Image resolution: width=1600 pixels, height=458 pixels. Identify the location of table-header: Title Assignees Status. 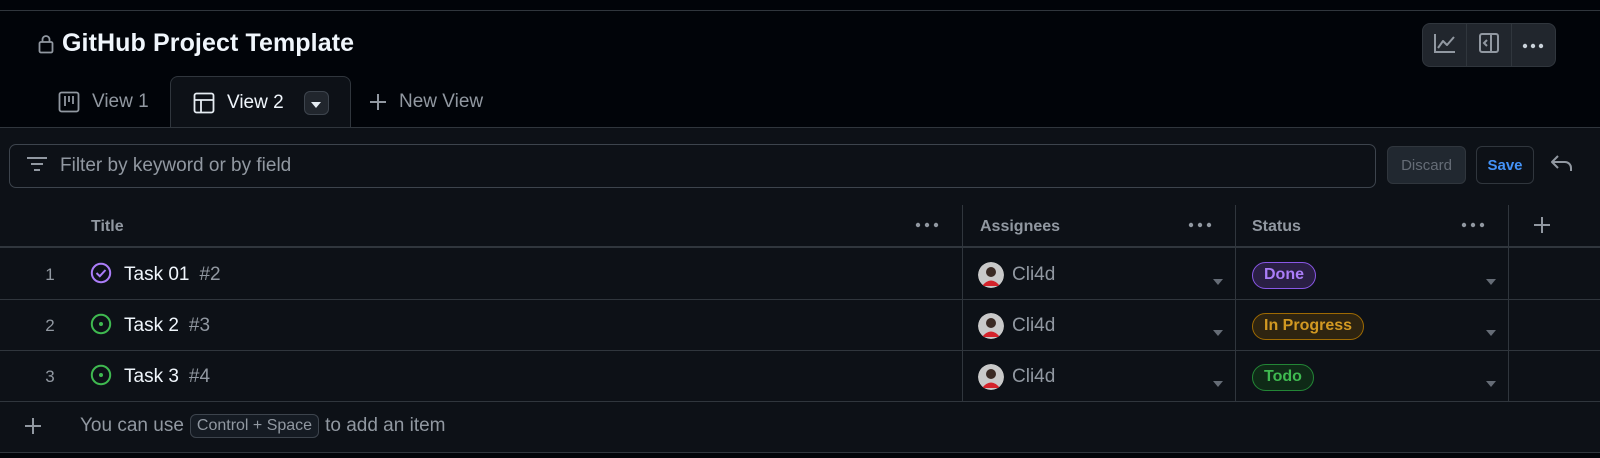
(800, 226).